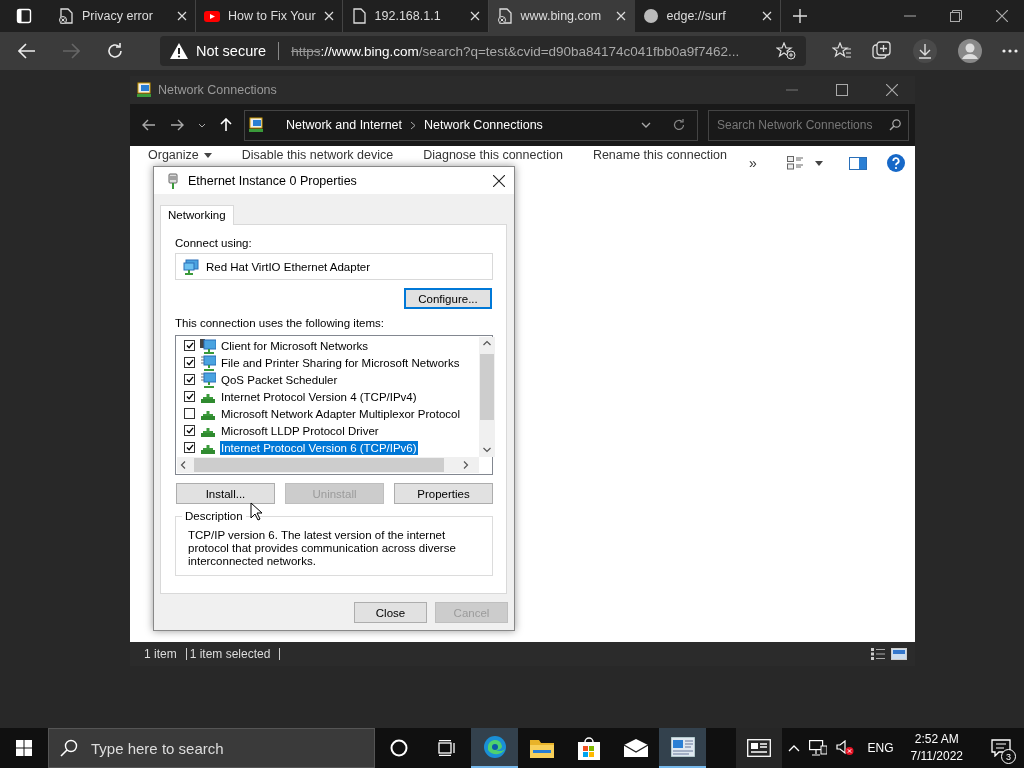 Image resolution: width=1024 pixels, height=768 pixels. What do you see at coordinates (794, 163) in the screenshot?
I see `view-options-icon` at bounding box center [794, 163].